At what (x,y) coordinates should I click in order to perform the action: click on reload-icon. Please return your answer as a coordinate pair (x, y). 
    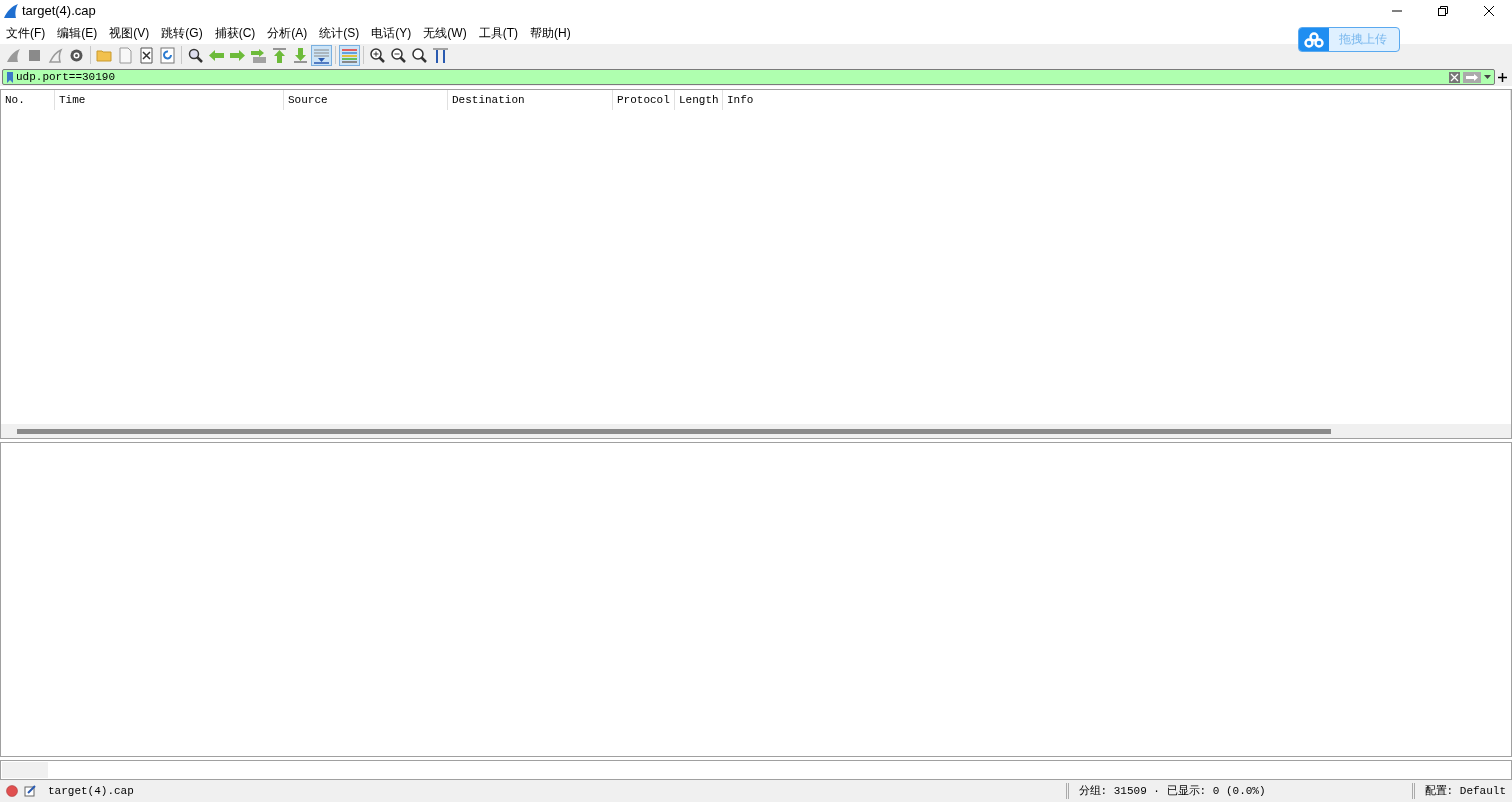
    Looking at the image, I should click on (167, 55).